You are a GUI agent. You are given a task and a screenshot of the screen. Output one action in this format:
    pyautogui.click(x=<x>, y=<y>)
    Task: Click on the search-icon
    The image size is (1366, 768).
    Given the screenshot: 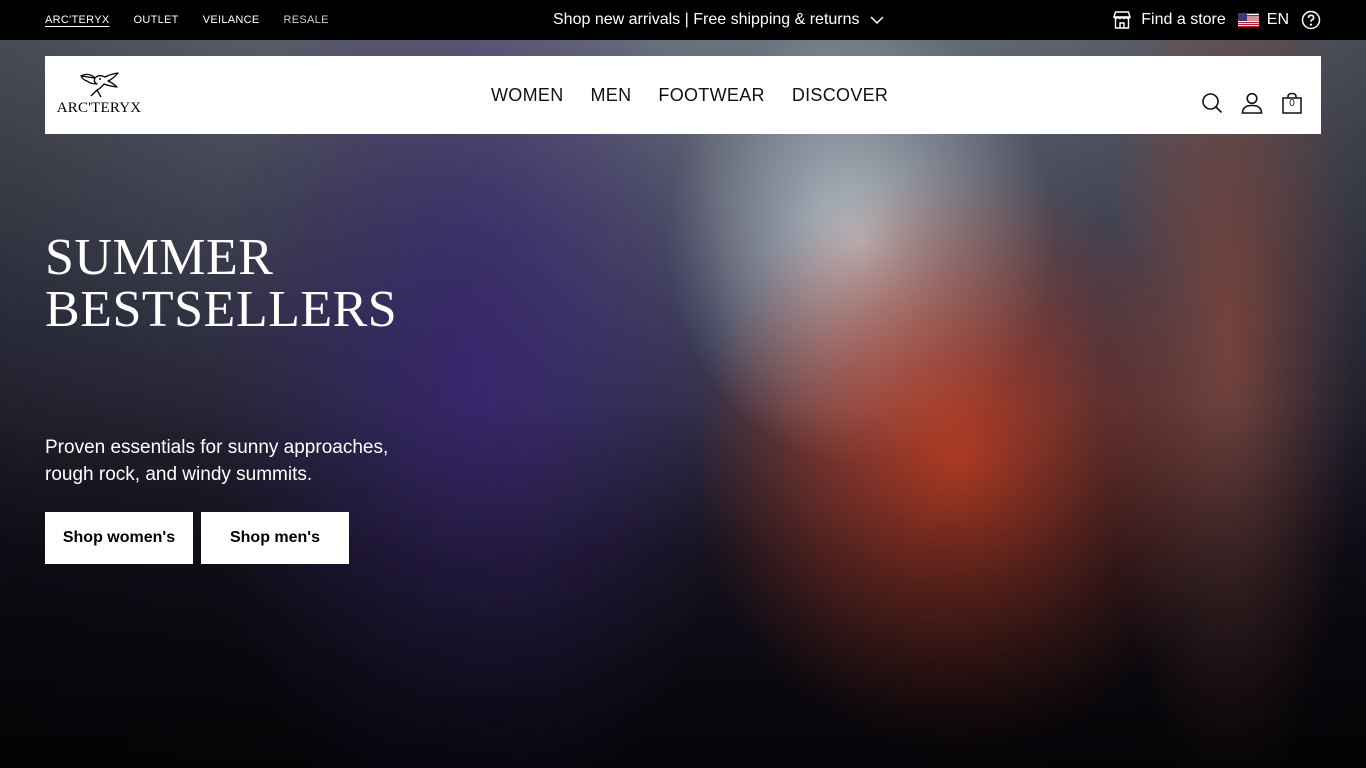 What is the action you would take?
    pyautogui.click(x=1212, y=103)
    